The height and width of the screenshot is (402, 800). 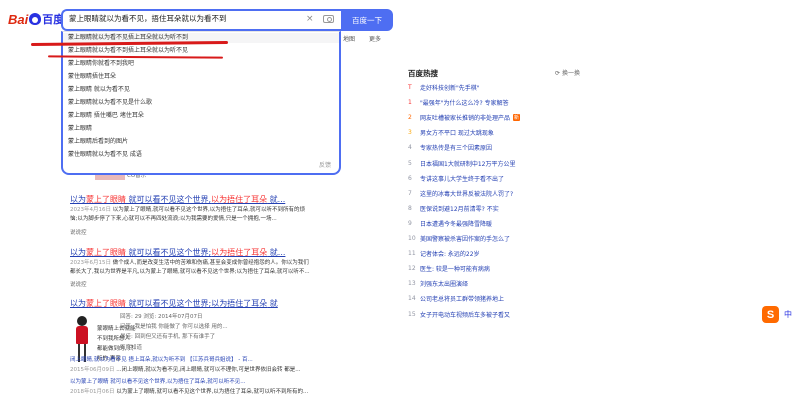 What do you see at coordinates (410, 178) in the screenshot?
I see `hot-rank: 6` at bounding box center [410, 178].